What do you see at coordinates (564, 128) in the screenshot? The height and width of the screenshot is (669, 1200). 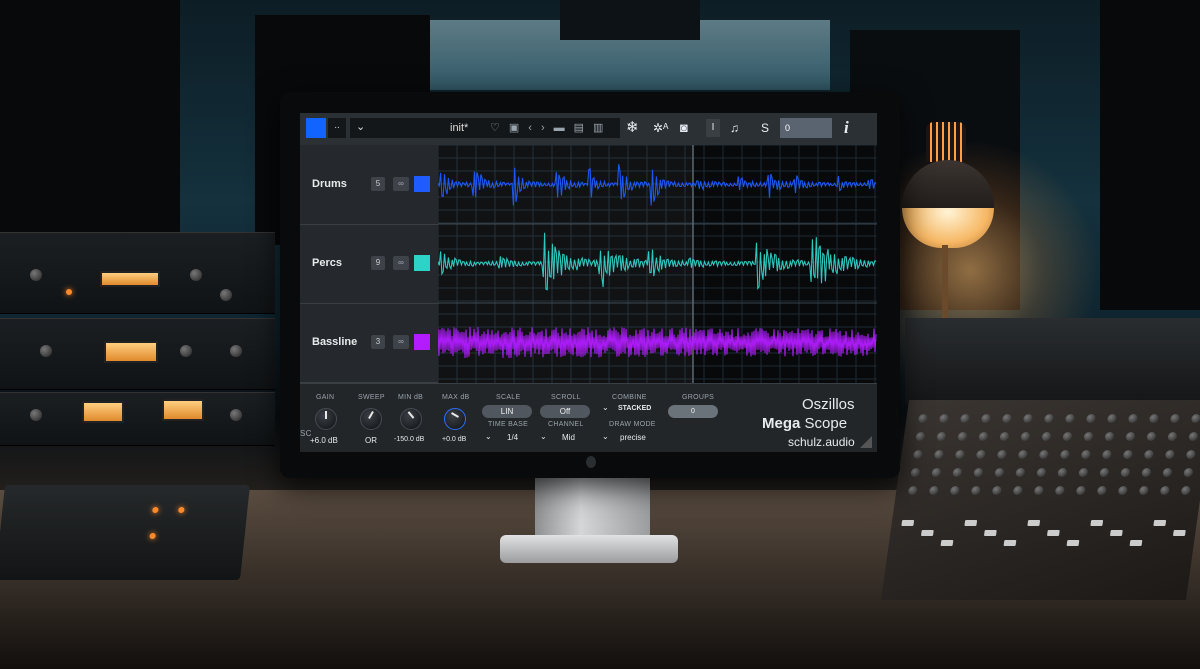 I see `folder-icon: ▬` at bounding box center [564, 128].